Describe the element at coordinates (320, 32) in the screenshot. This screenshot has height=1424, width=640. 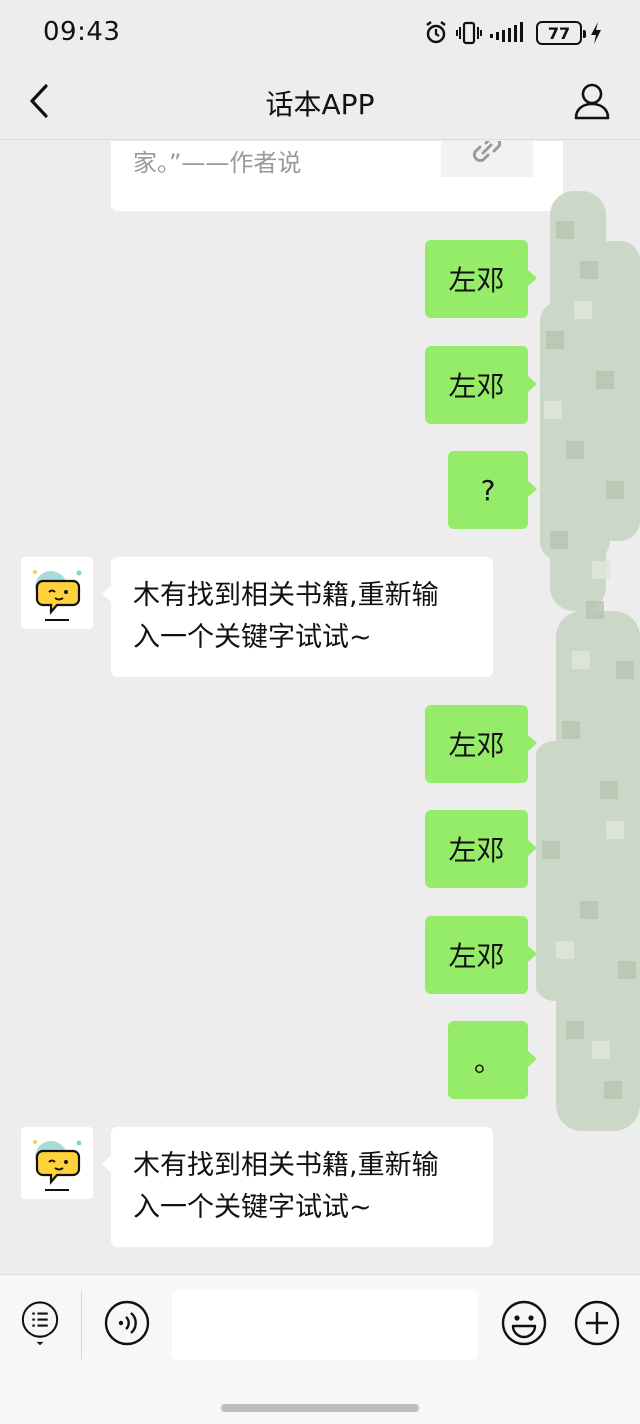
I see `status-bar: 09:43 77` at that location.